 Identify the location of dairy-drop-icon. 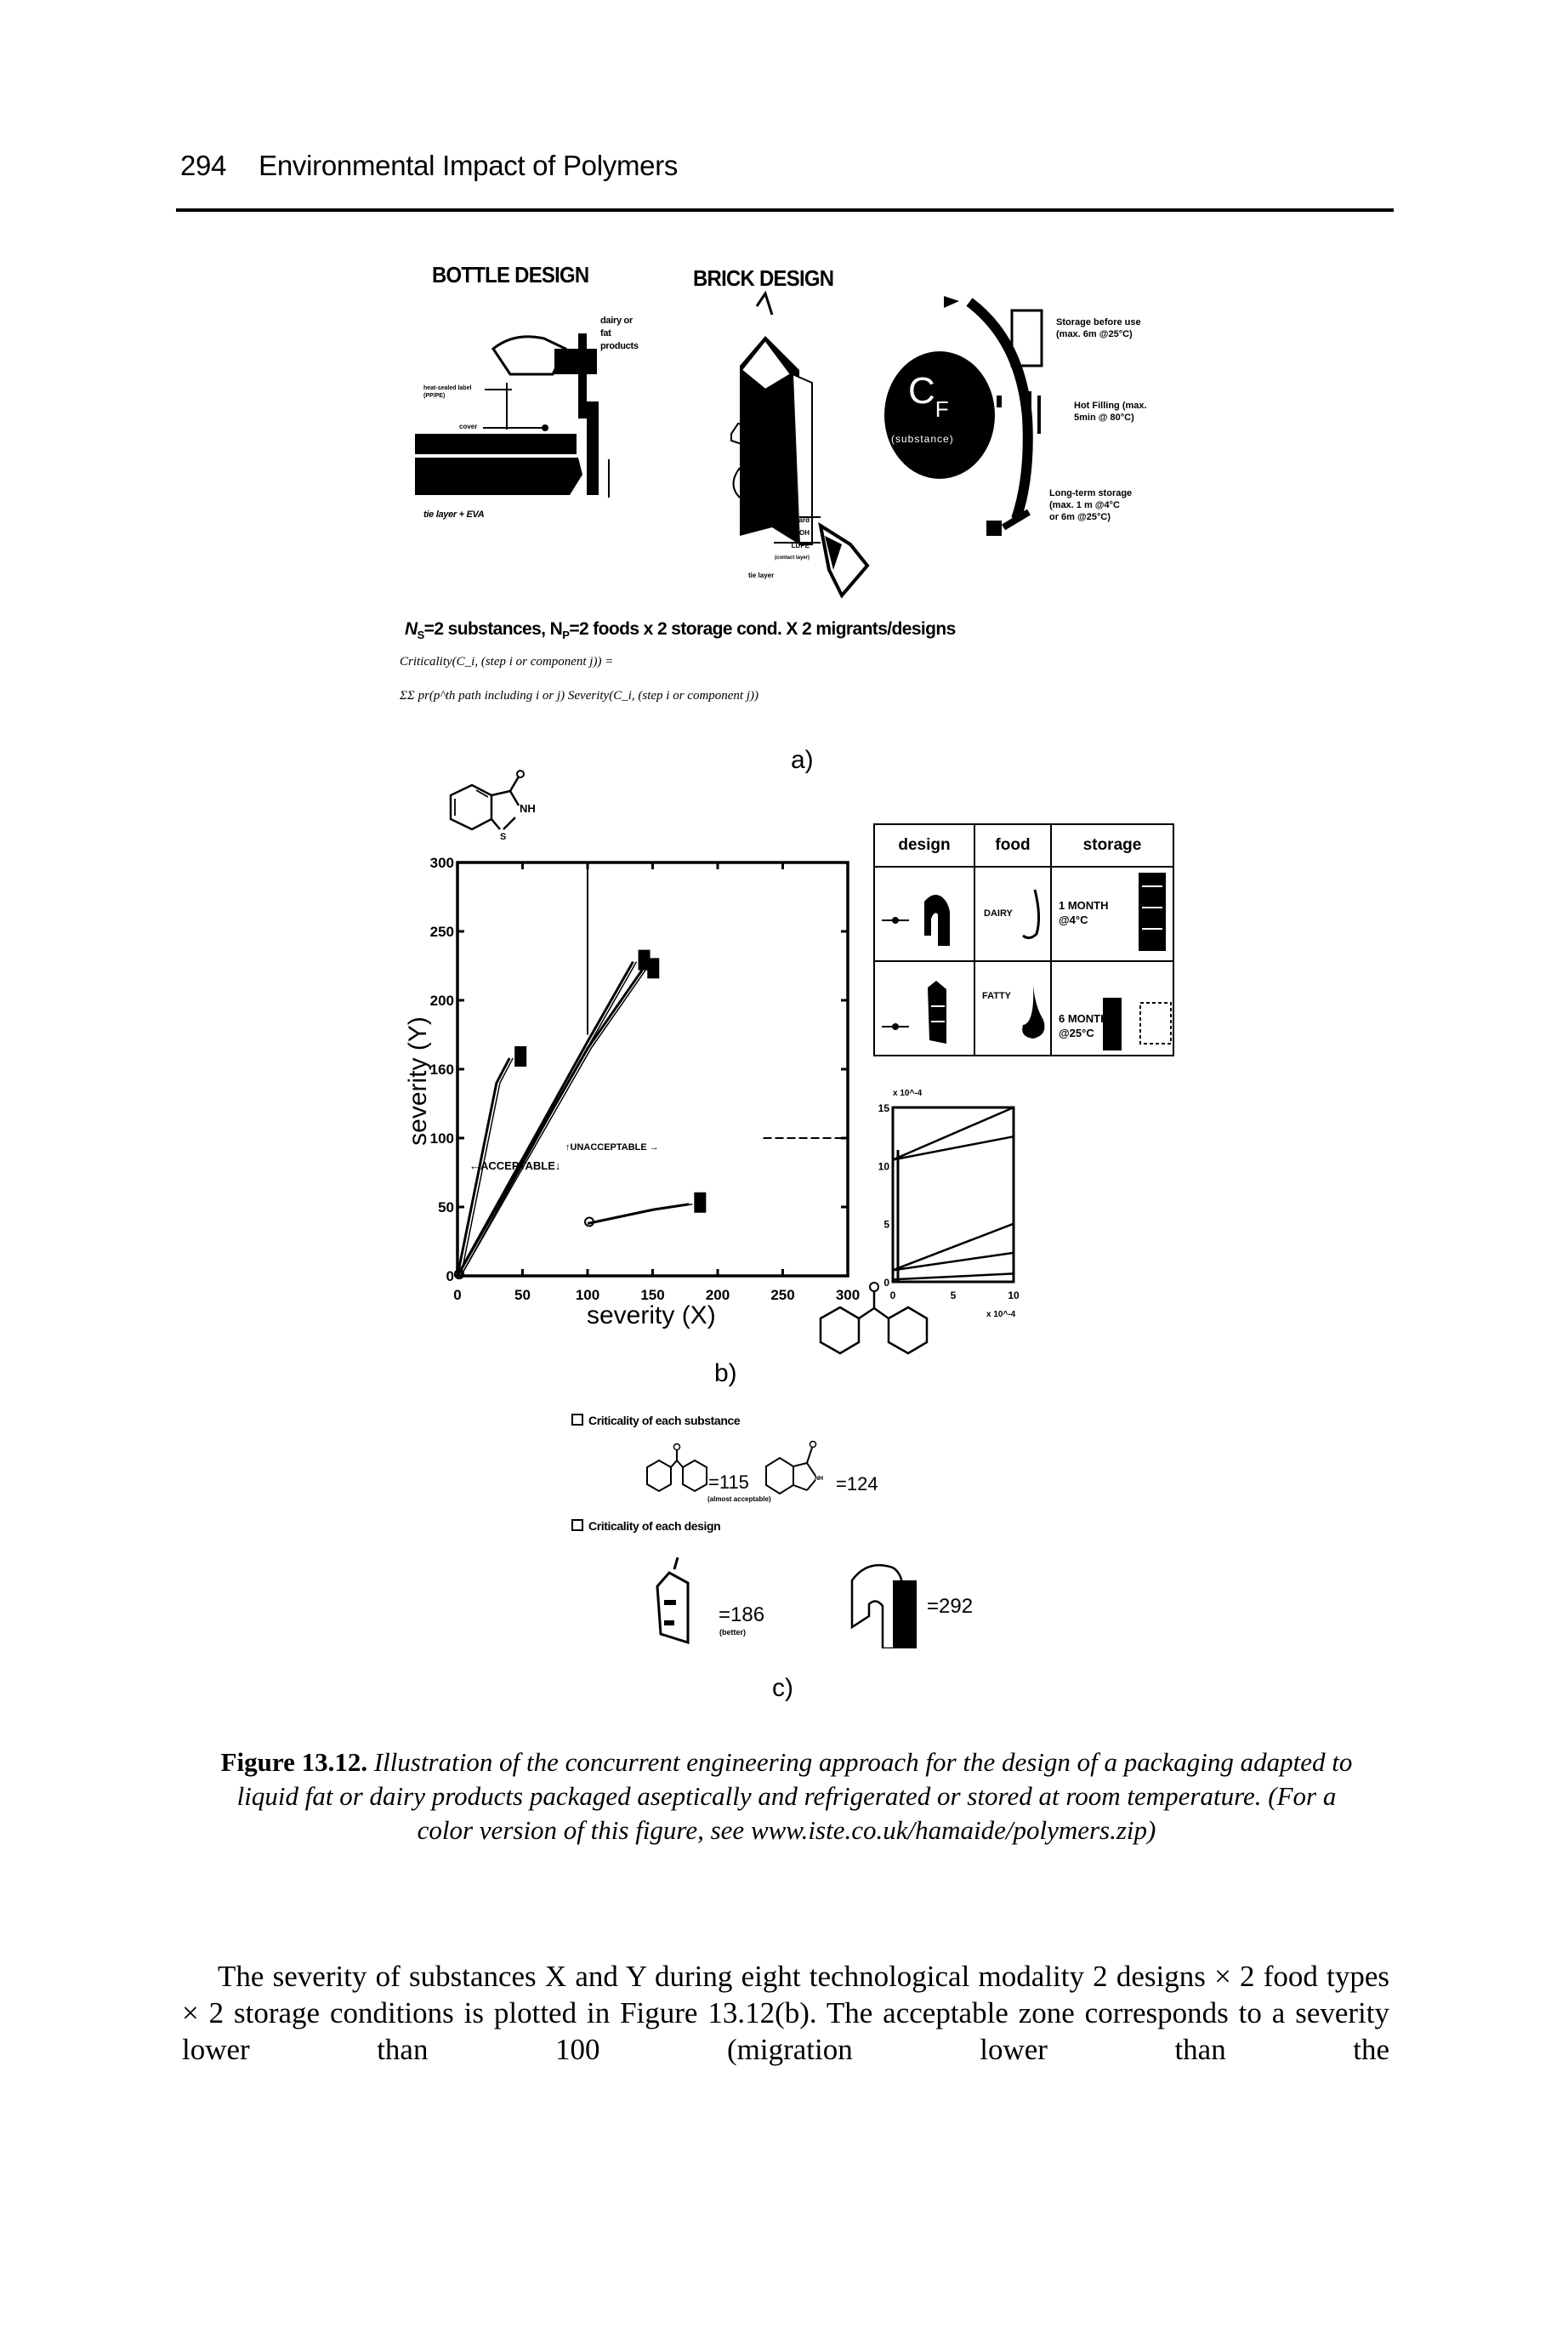
(1031, 915).